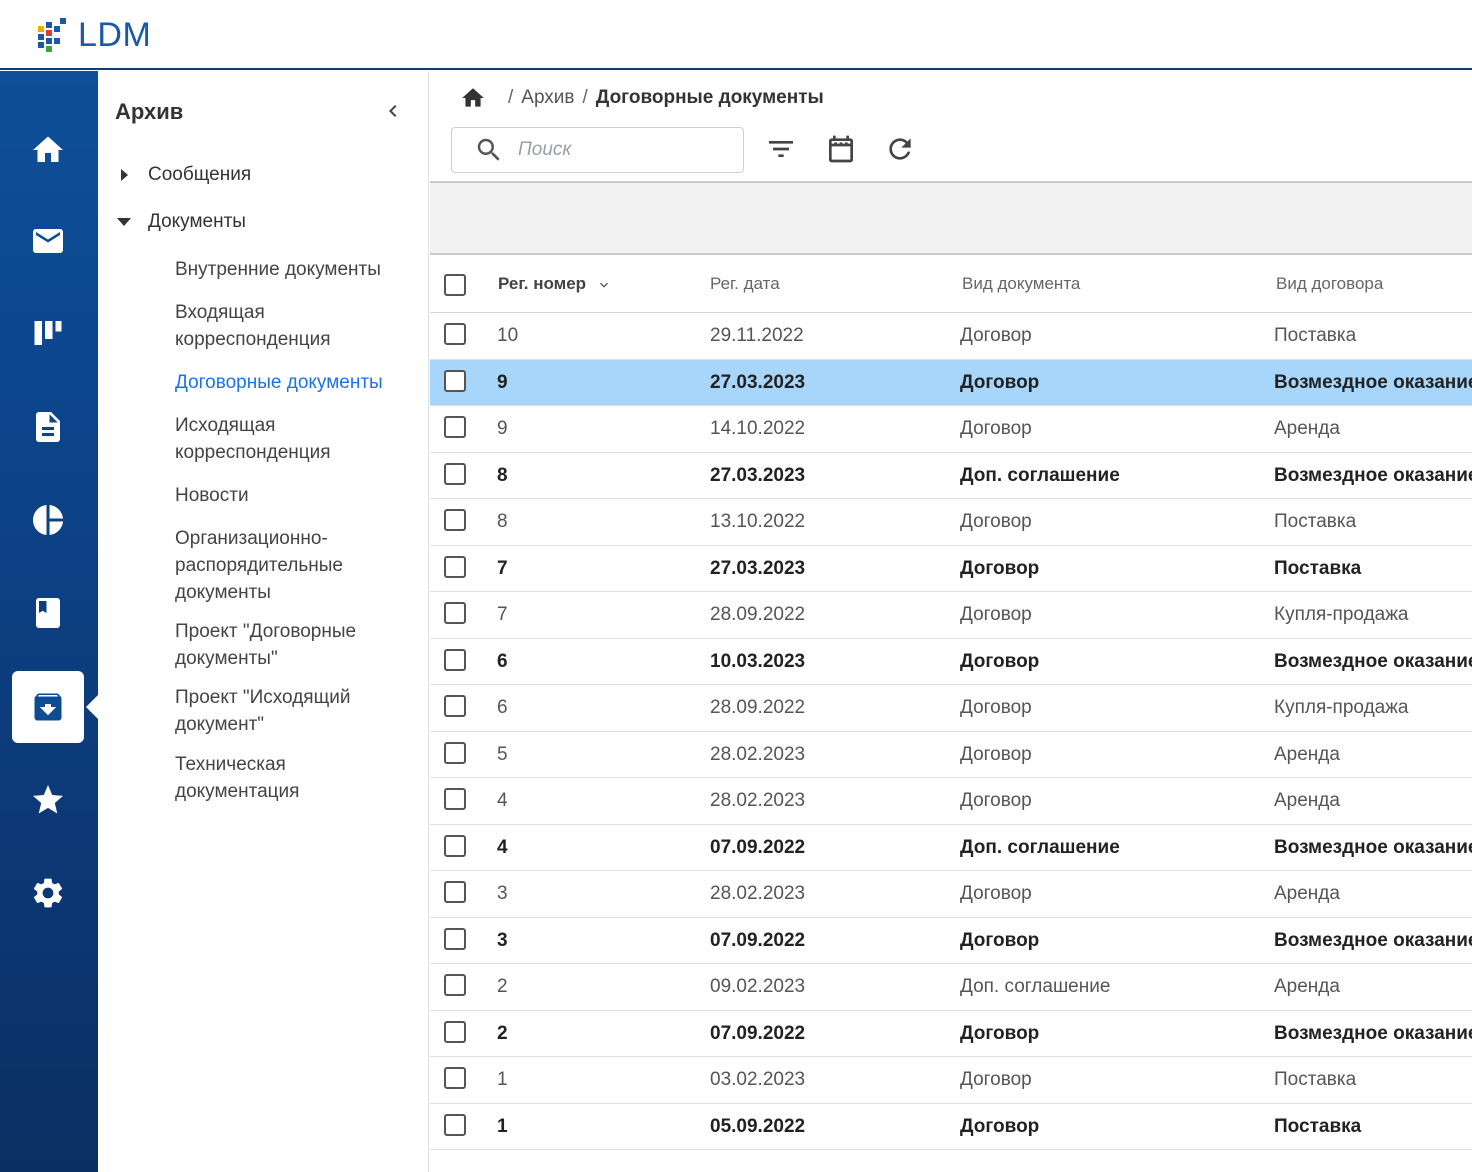 The image size is (1472, 1172). Describe the element at coordinates (951, 801) in the screenshot. I see `table-row: 4 28.02.2023 Договор Аренда` at that location.